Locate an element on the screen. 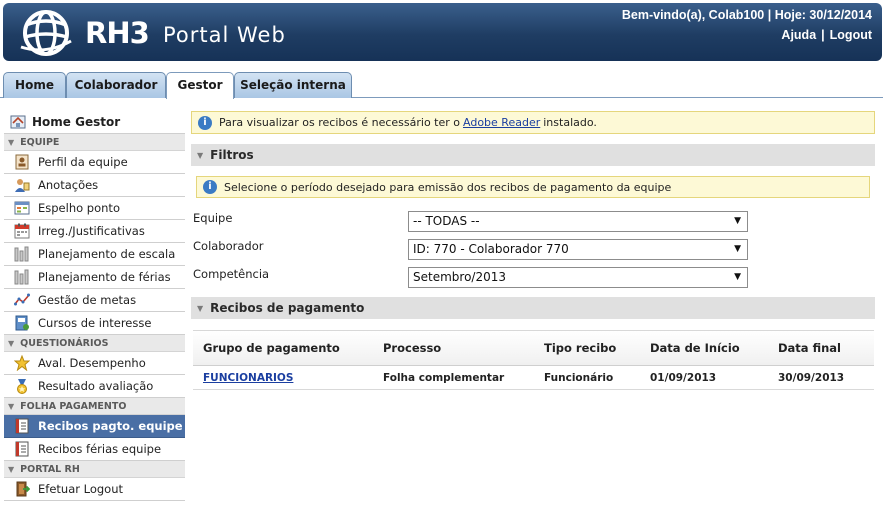 This screenshot has width=883, height=506. colaborador-select-value: ID: 770 - Colaborador 770 is located at coordinates (491, 249).